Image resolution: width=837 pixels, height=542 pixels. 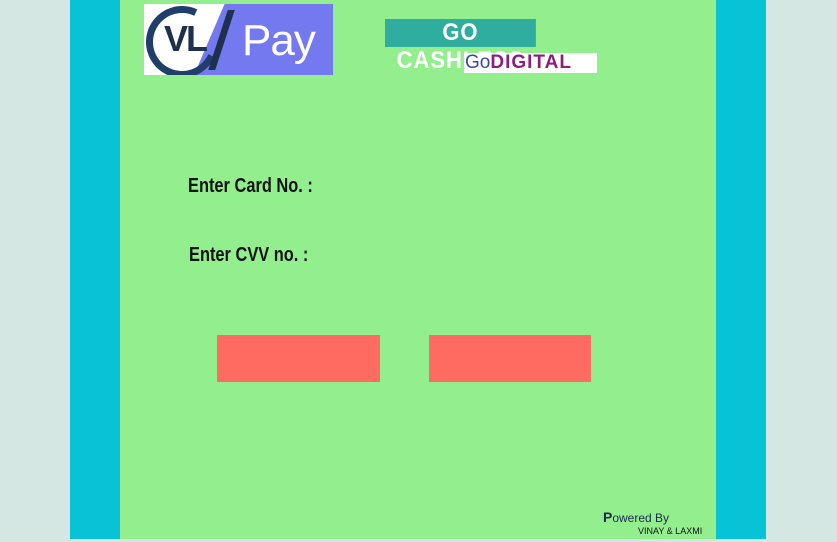 What do you see at coordinates (238, 39) in the screenshot?
I see `vlpay-logo: VL Pay` at bounding box center [238, 39].